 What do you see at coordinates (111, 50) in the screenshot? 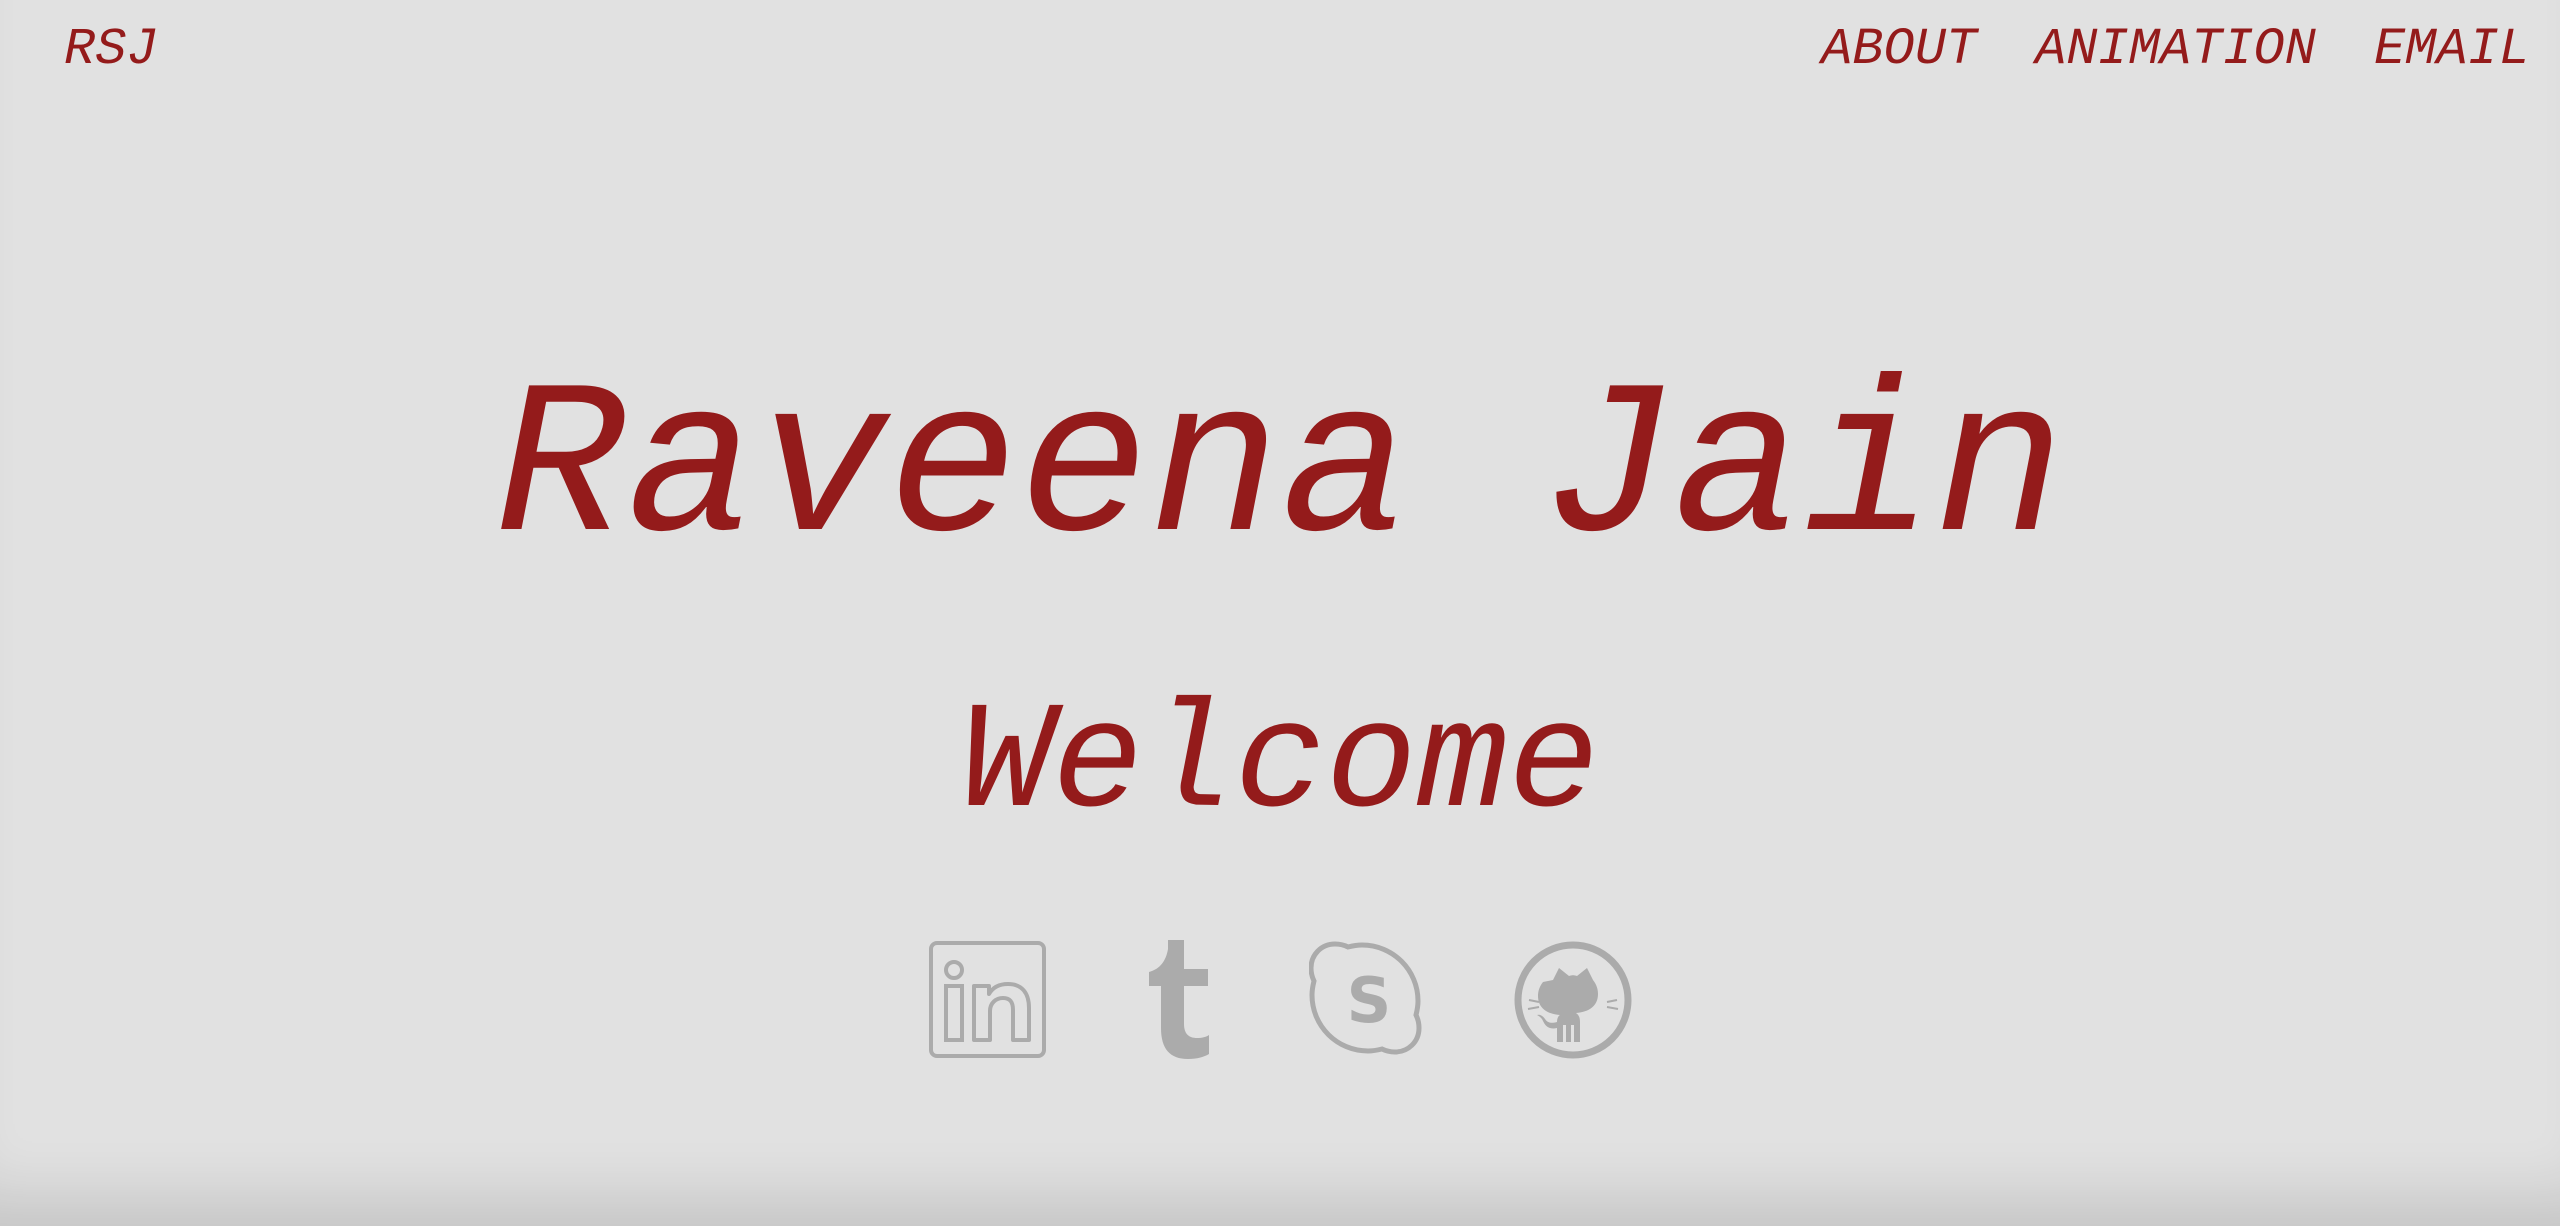
I see `logo-link: RSJ` at bounding box center [111, 50].